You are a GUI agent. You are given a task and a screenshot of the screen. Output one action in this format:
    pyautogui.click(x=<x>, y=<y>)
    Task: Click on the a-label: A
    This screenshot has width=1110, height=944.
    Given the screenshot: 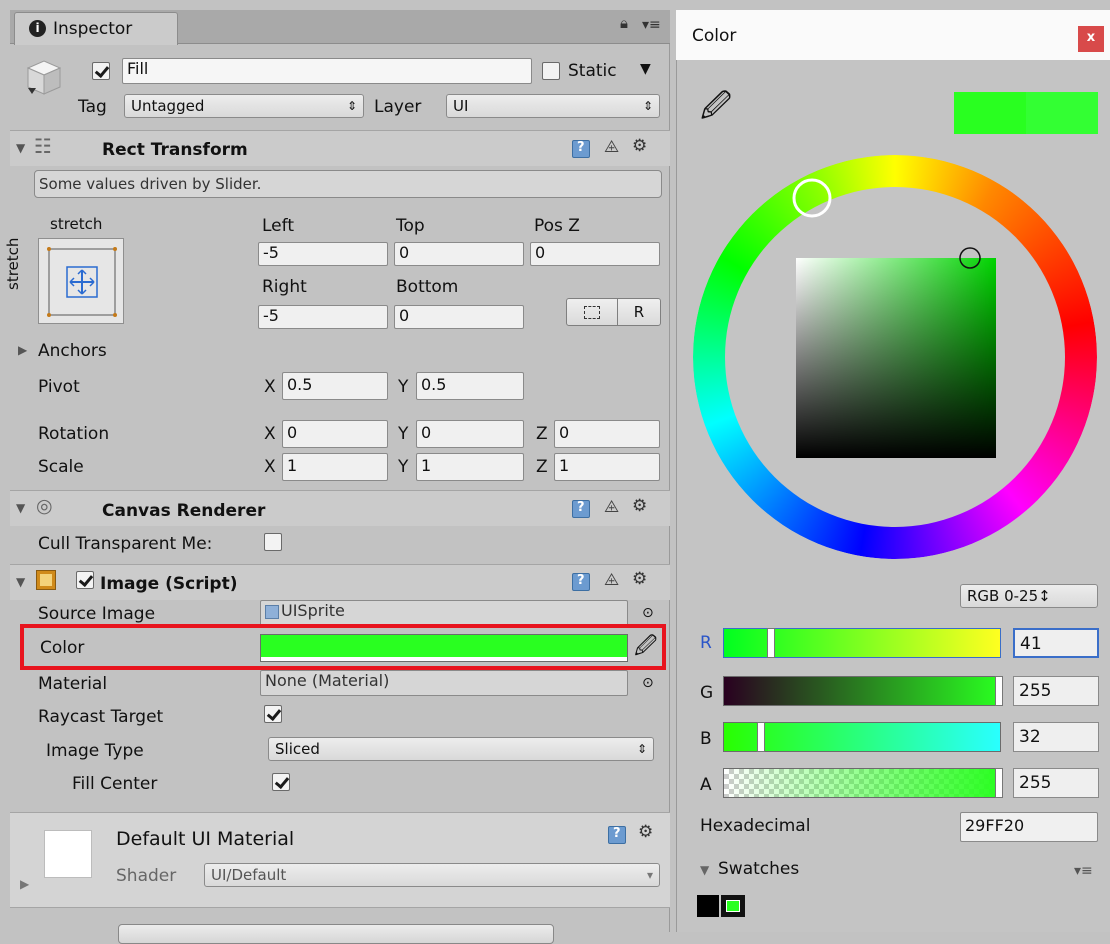 What is the action you would take?
    pyautogui.click(x=706, y=785)
    